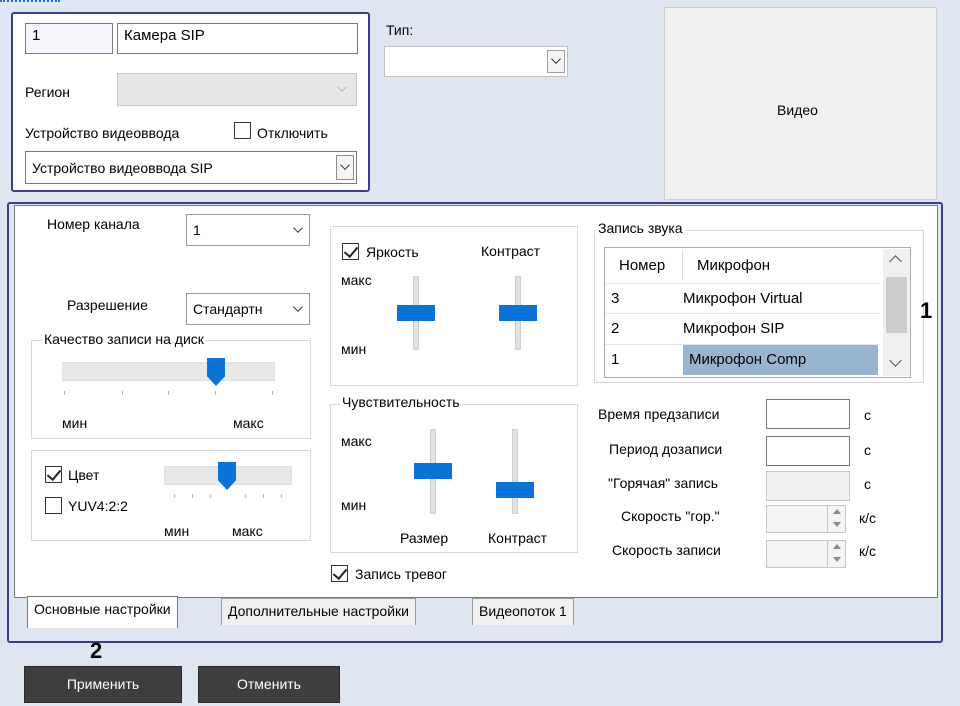  What do you see at coordinates (682, 265) in the screenshot?
I see `column-divider` at bounding box center [682, 265].